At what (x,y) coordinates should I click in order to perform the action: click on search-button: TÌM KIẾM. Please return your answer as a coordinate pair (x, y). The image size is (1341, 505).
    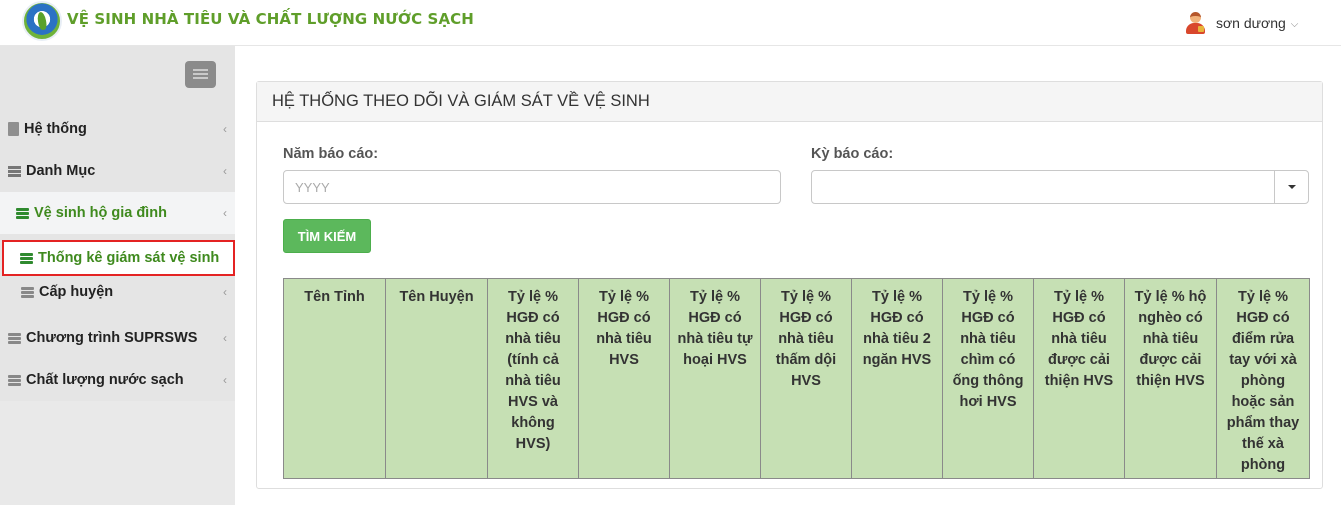
    Looking at the image, I should click on (327, 236).